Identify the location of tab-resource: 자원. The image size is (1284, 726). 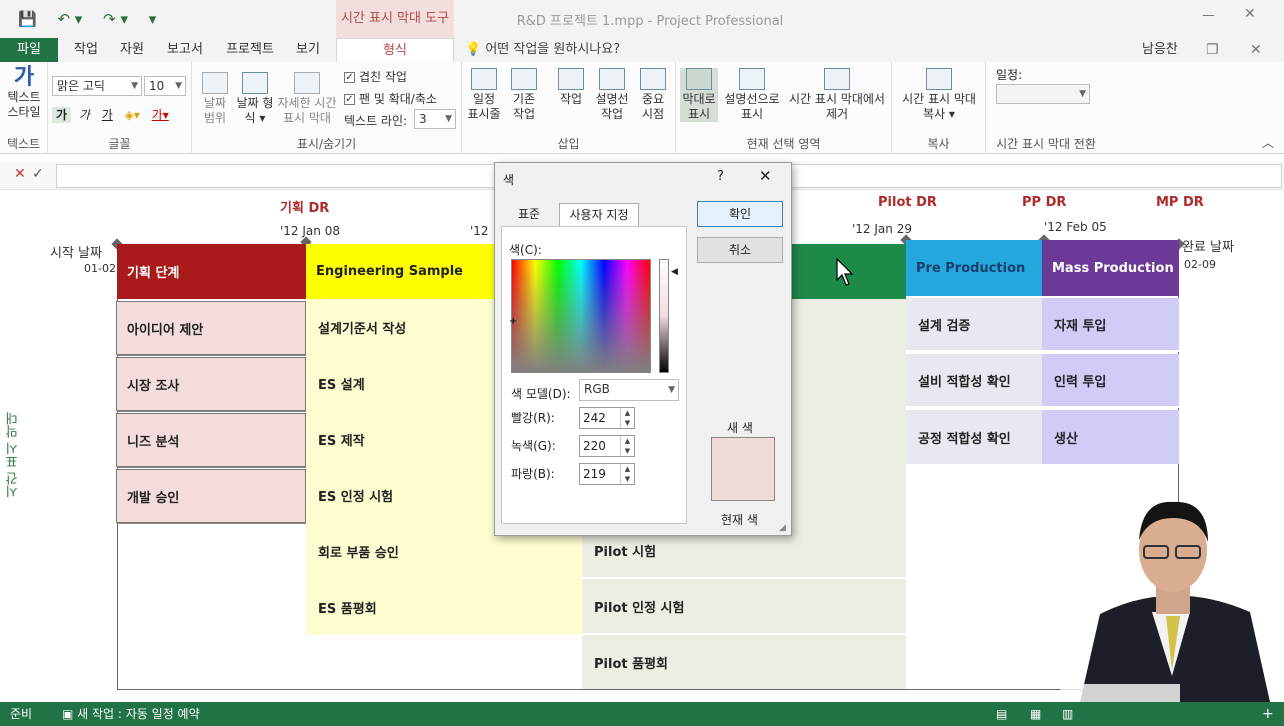
(132, 50).